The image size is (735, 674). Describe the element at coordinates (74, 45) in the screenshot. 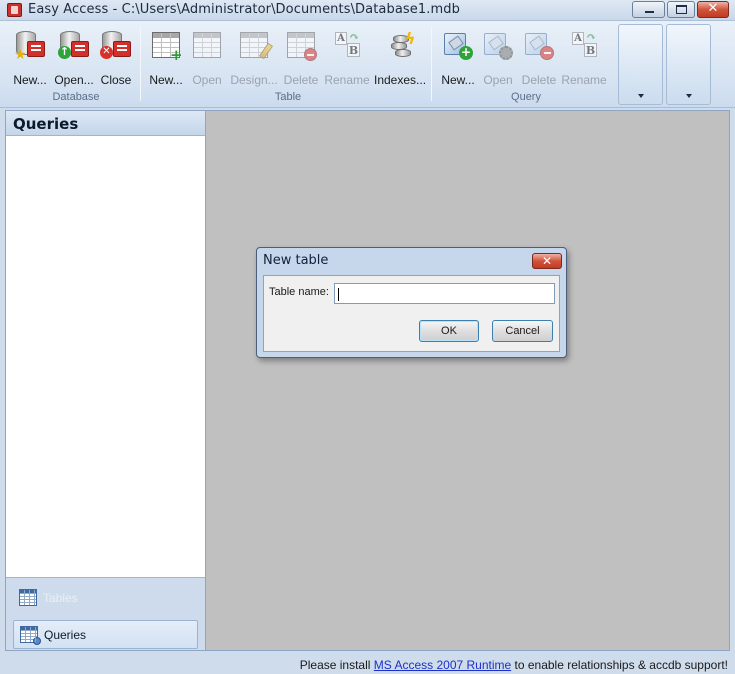

I see `database-open-icon: ↑` at that location.